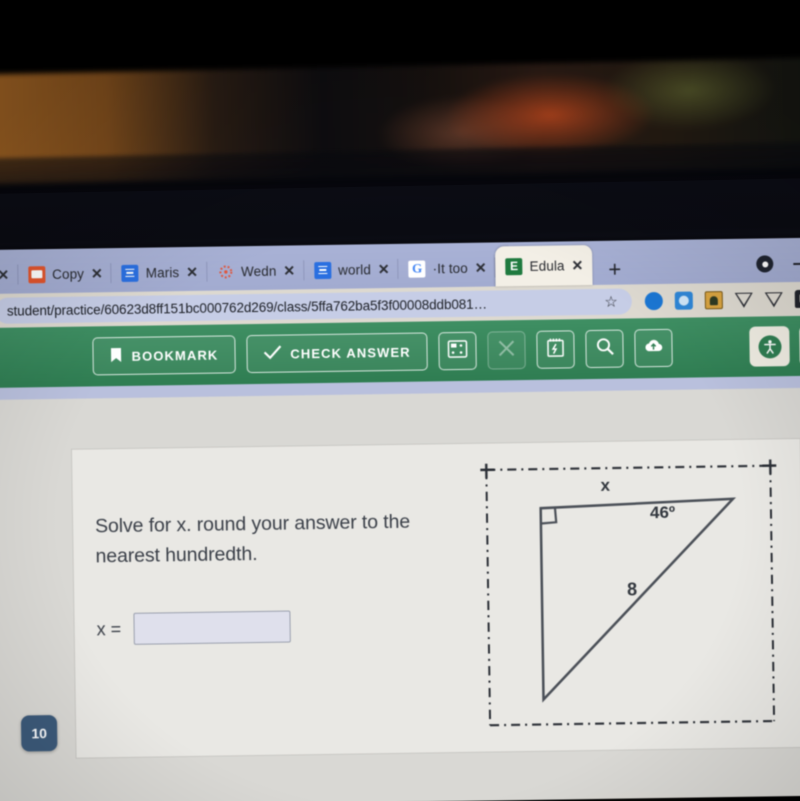 The width and height of the screenshot is (800, 801). I want to click on window-controls, so click(778, 269).